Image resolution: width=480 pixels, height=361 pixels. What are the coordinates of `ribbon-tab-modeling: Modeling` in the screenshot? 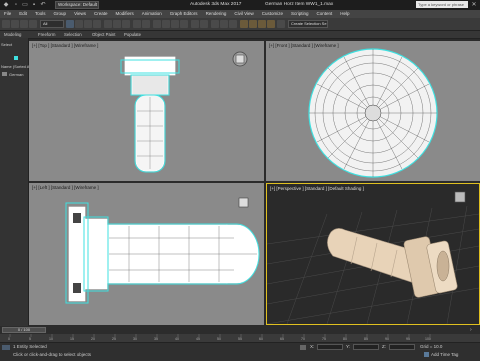 It's located at (12, 34).